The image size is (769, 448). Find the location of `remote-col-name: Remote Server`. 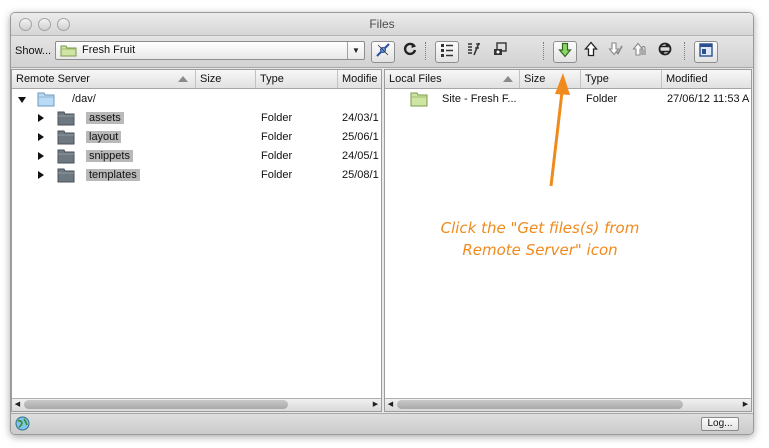

remote-col-name: Remote Server is located at coordinates (104, 79).